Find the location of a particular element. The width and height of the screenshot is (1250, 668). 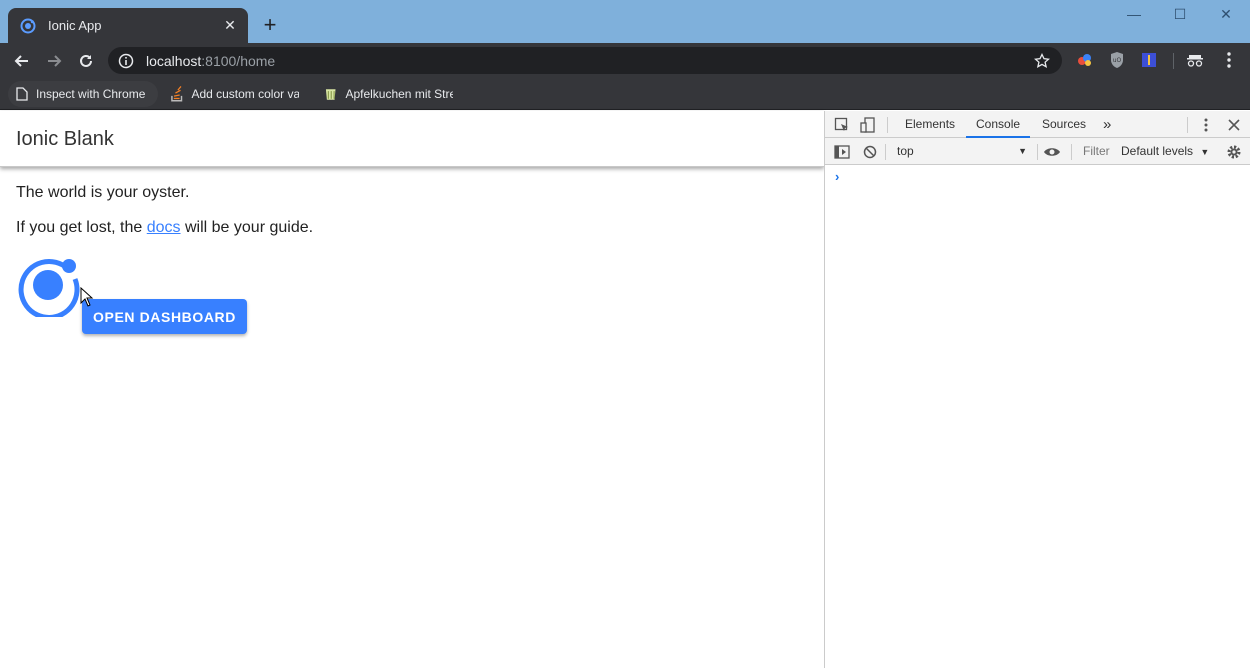

forward-arrow-icon is located at coordinates (55, 61).